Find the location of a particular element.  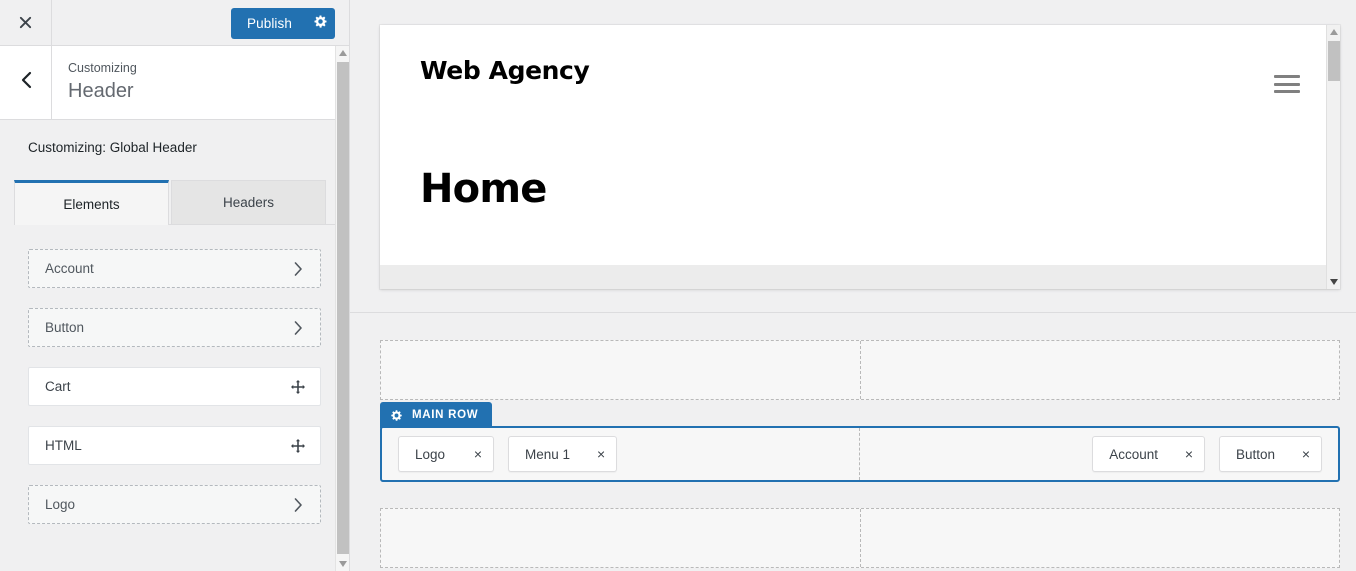

builder-item-logo: Logo × is located at coordinates (446, 454).